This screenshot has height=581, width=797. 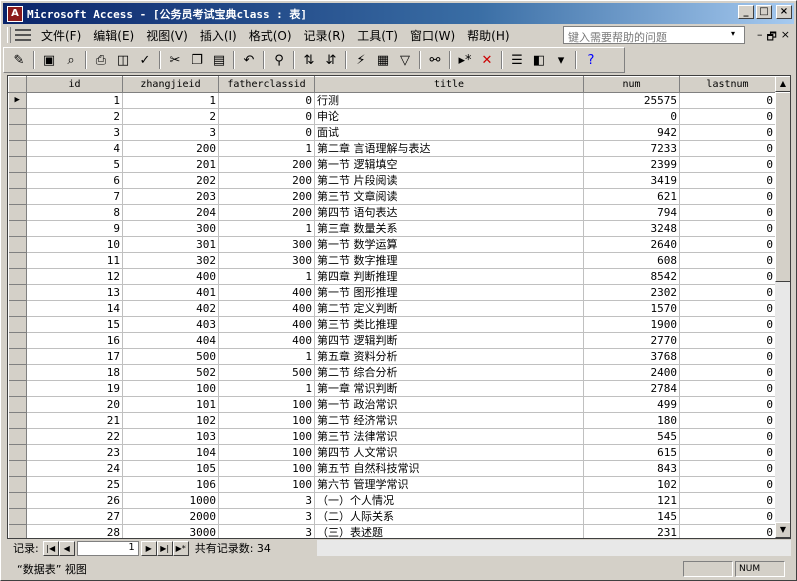 I want to click on cell-id: 19, so click(x=74, y=388).